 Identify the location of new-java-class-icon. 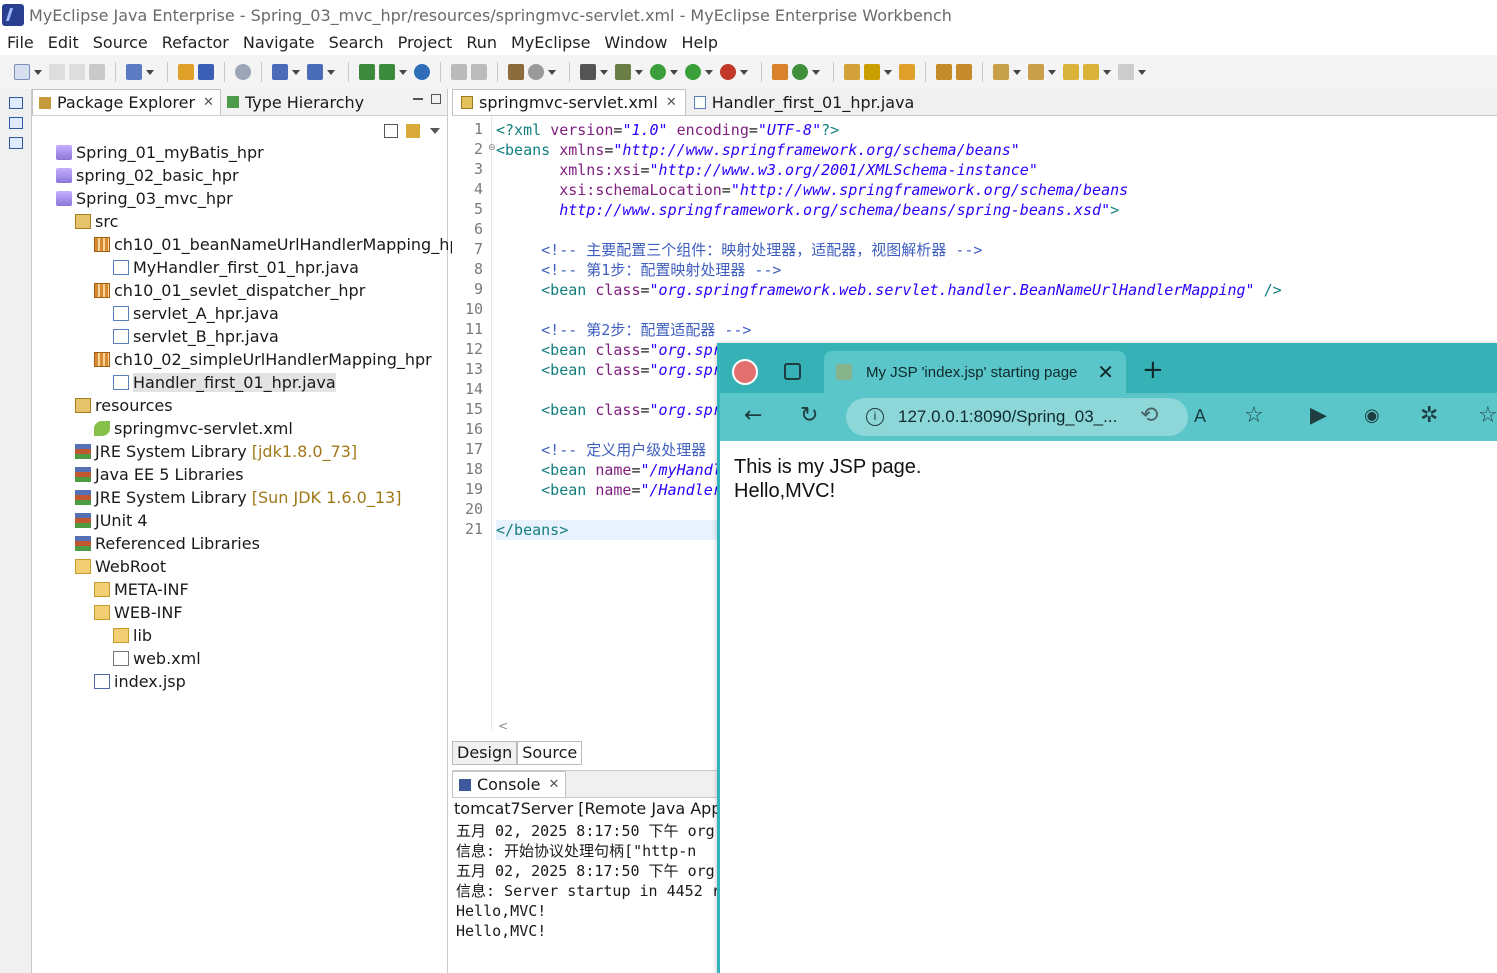
(800, 72).